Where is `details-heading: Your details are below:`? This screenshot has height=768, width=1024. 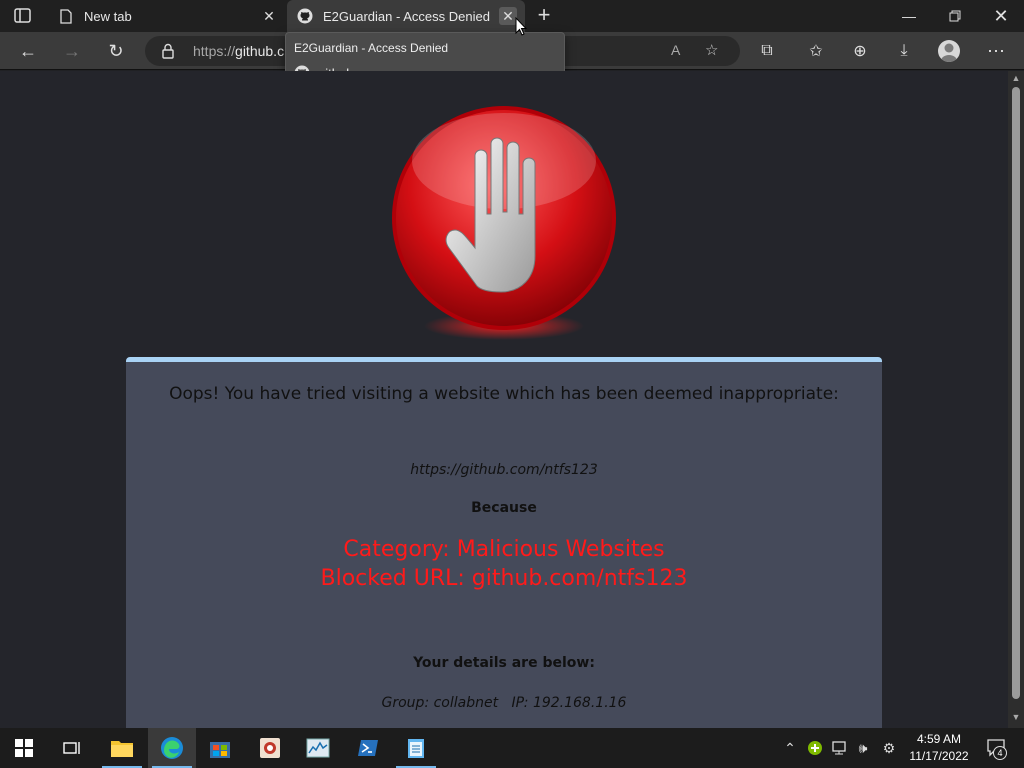
details-heading: Your details are below: is located at coordinates (504, 663).